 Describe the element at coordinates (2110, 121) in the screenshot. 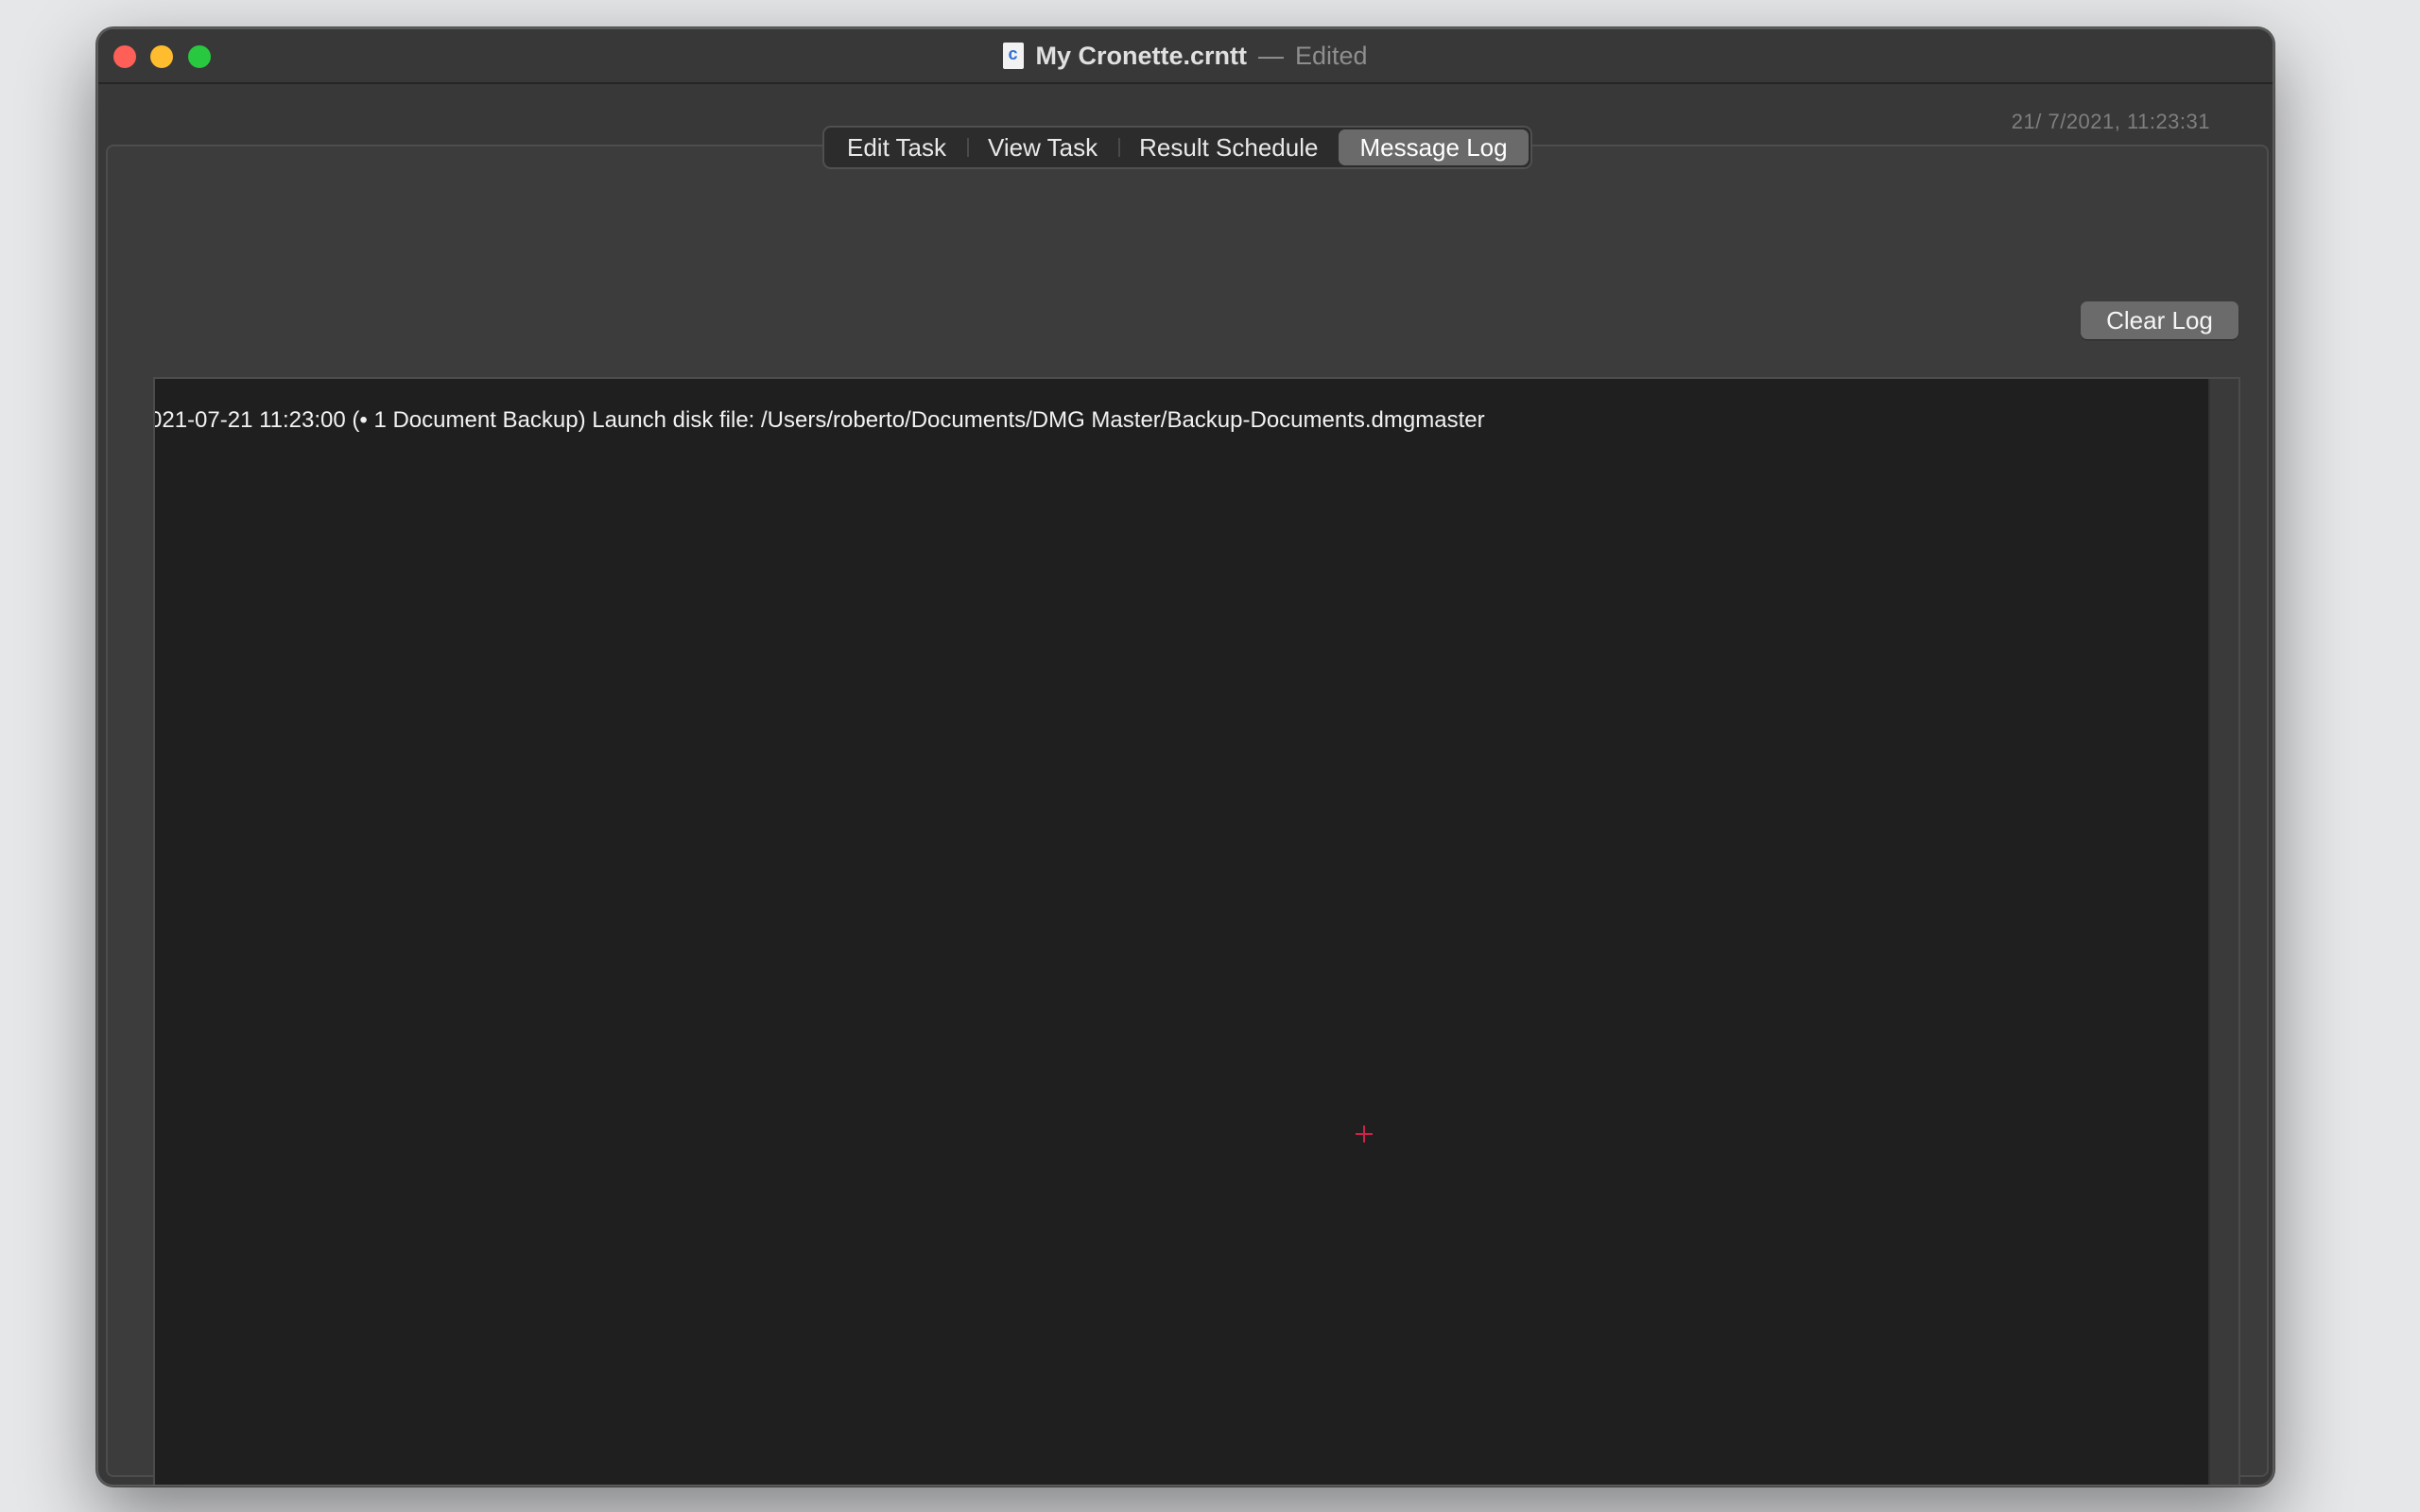

I see `current-timestamp: 21/ 7/2021, 11:23:31` at that location.